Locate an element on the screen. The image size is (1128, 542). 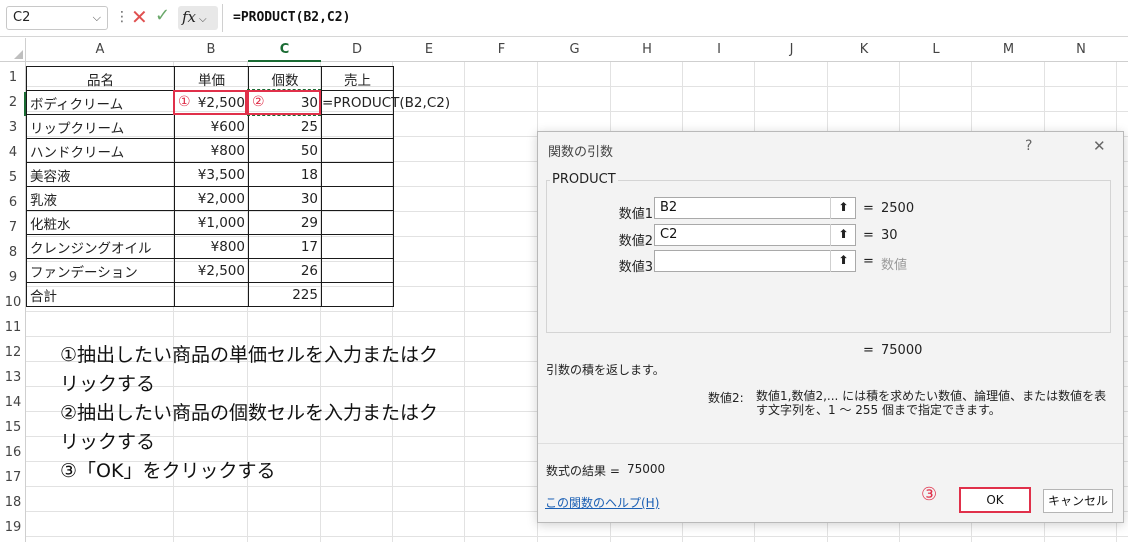
row-header-15: 15 is located at coordinates (13, 428).